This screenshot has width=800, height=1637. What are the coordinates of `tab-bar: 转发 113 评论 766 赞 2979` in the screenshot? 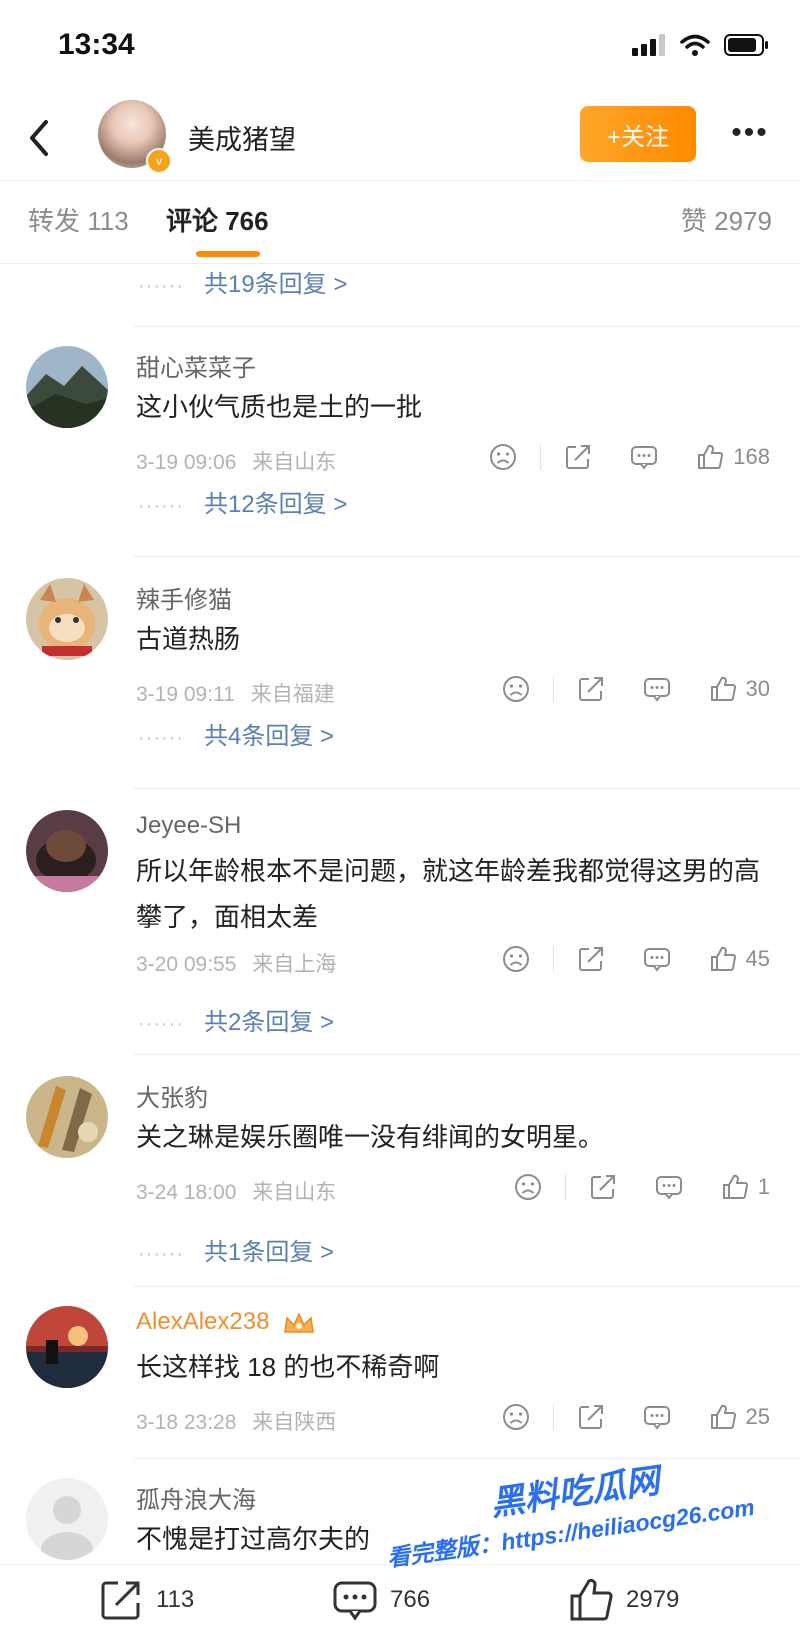 It's located at (400, 222).